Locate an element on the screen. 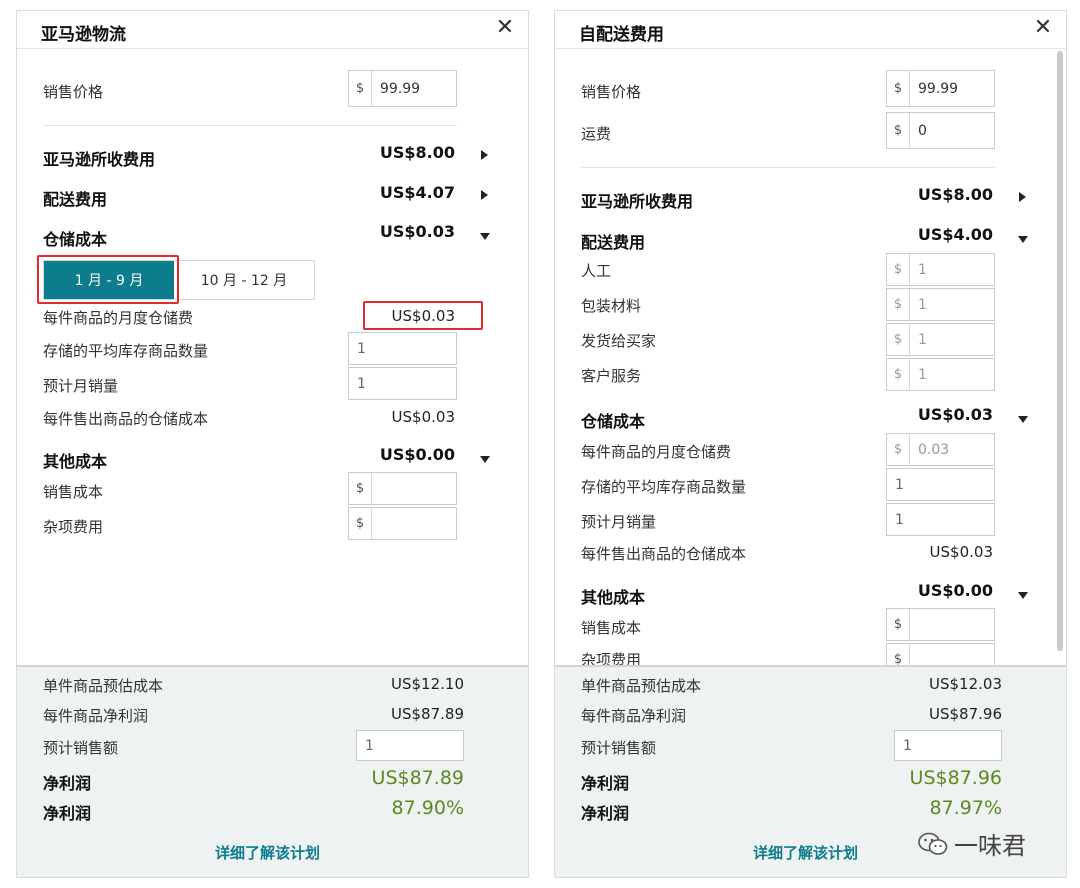 This screenshot has height=888, width=1080. ship-to-buyer-value: 1 is located at coordinates (952, 339).